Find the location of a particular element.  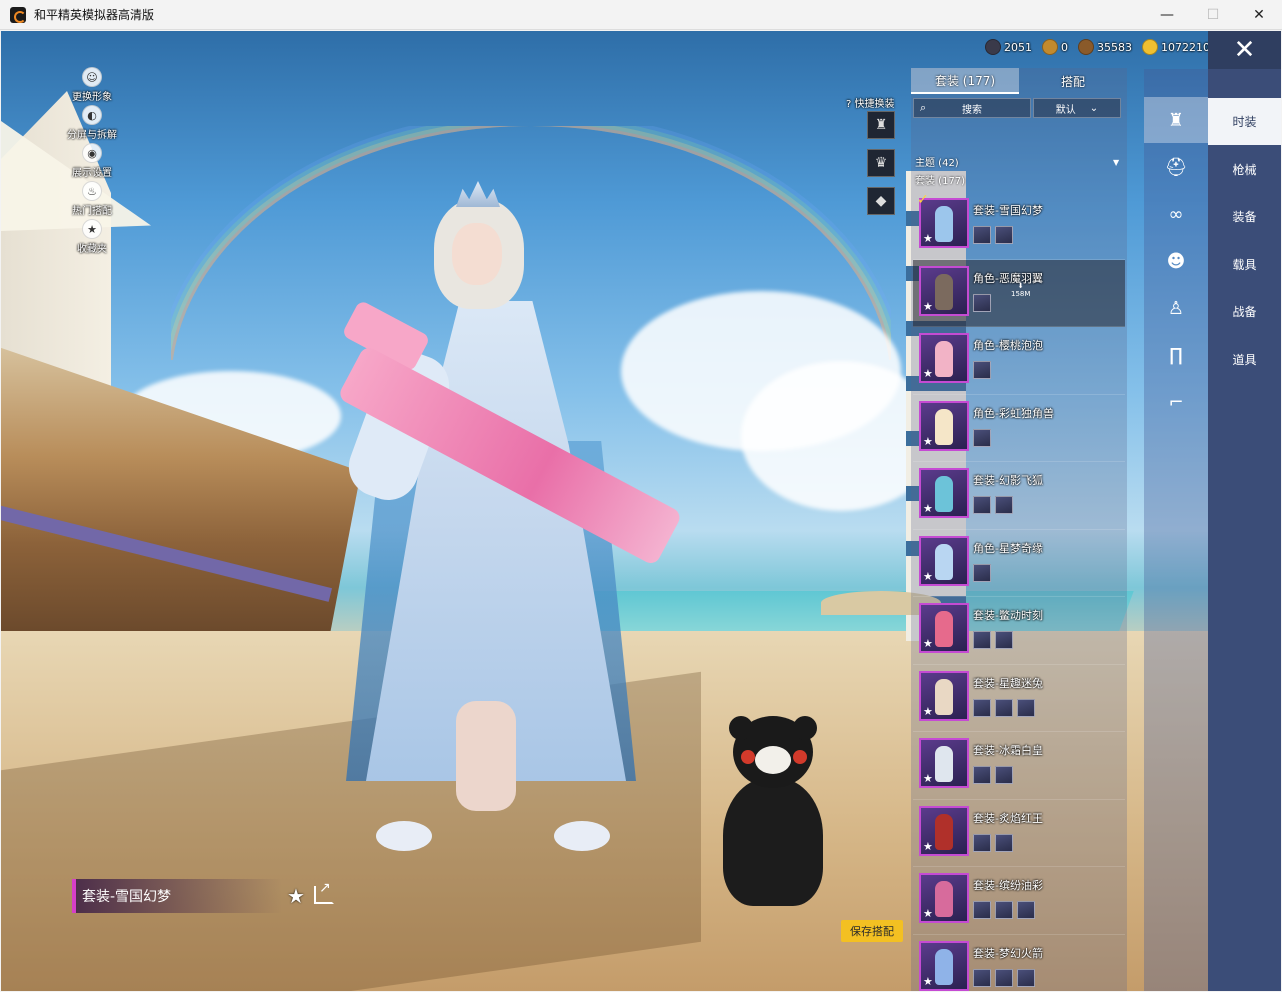

side-menu-item: ◐ 分屏与拆解 is located at coordinates (92, 124).